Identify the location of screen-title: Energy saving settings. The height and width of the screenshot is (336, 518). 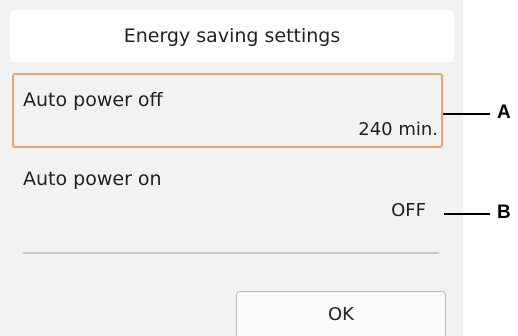
(232, 36).